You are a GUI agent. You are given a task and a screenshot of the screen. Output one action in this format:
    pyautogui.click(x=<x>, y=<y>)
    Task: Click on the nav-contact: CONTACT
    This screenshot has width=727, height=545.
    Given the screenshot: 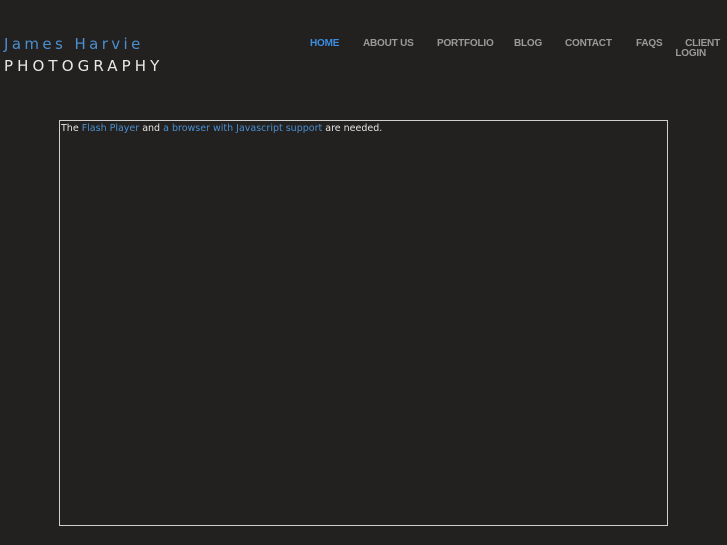 What is the action you would take?
    pyautogui.click(x=588, y=44)
    